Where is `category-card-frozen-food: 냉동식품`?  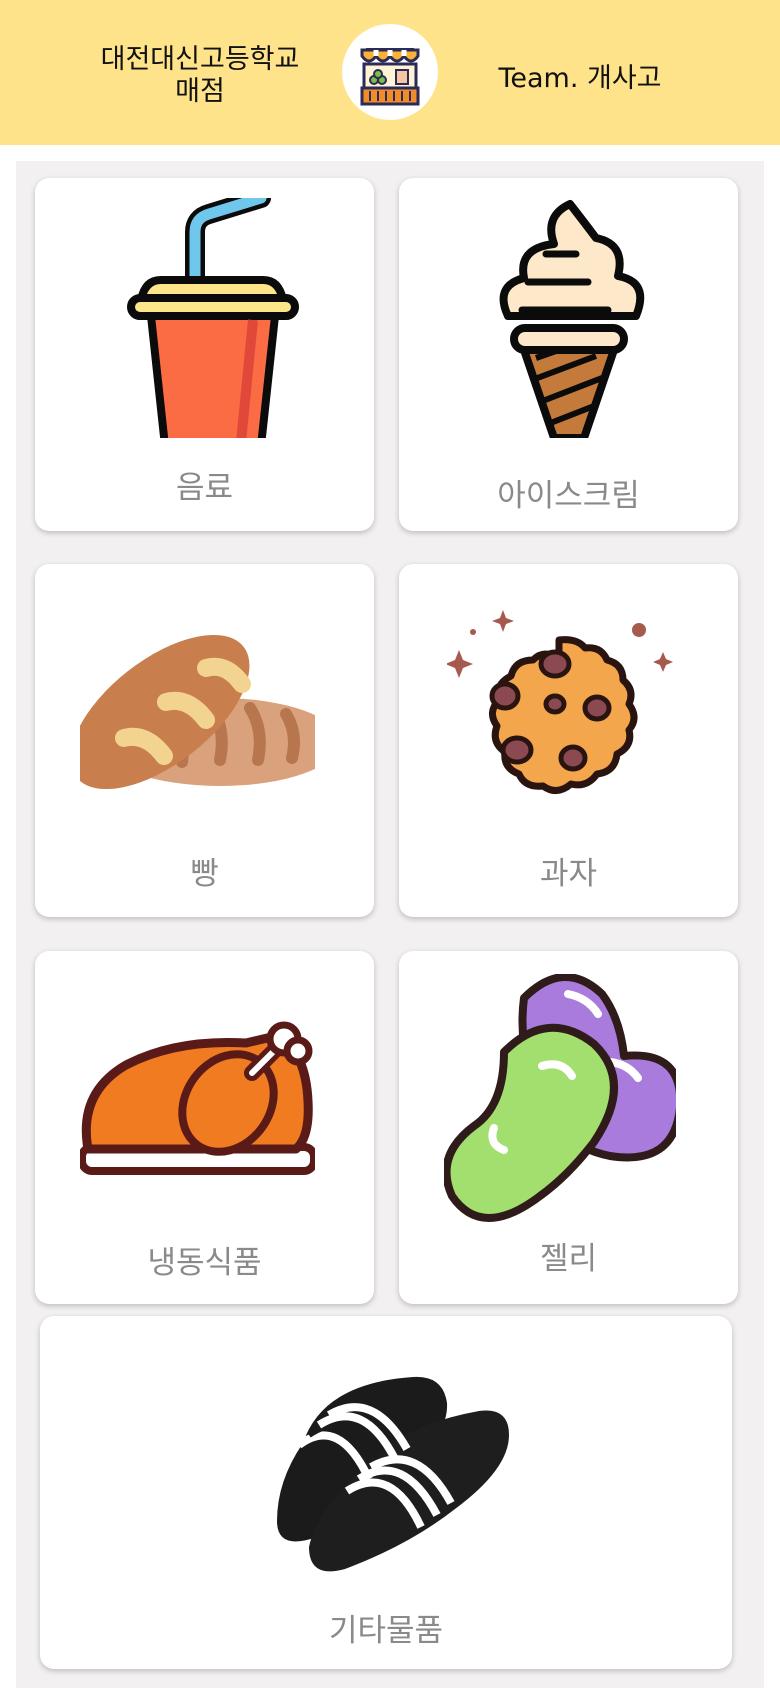
category-card-frozen-food: 냉동식품 is located at coordinates (204, 1127).